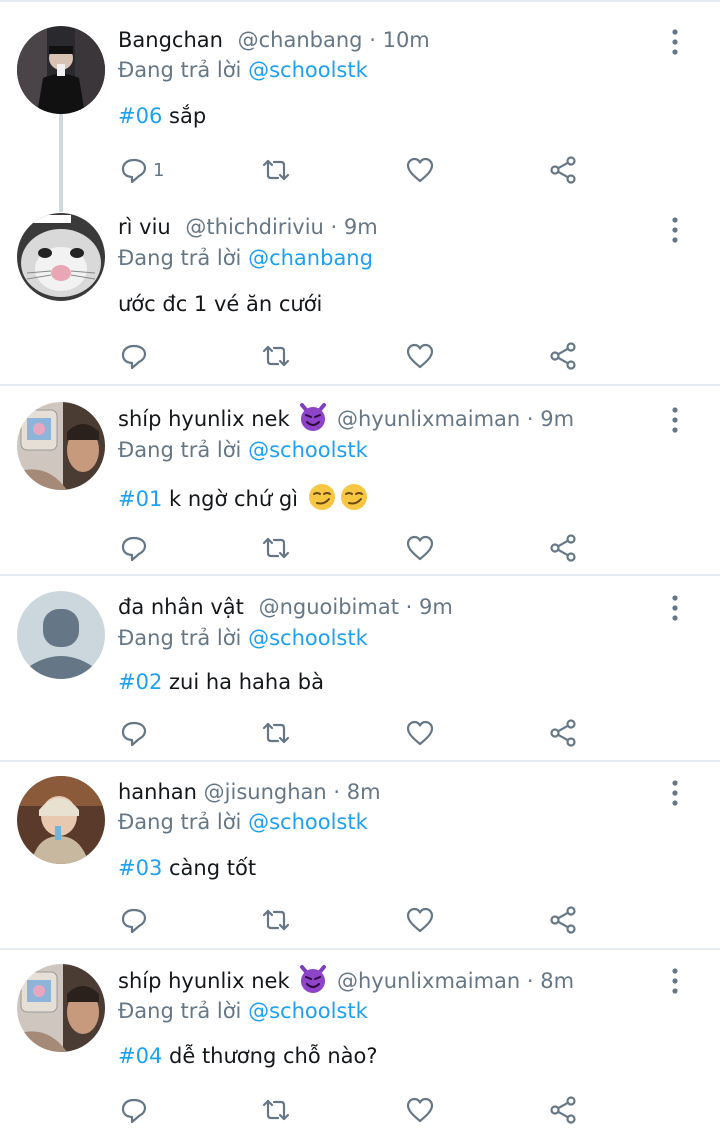 The image size is (720, 1135). What do you see at coordinates (140, 116) in the screenshot?
I see `hashtag-link: #06` at bounding box center [140, 116].